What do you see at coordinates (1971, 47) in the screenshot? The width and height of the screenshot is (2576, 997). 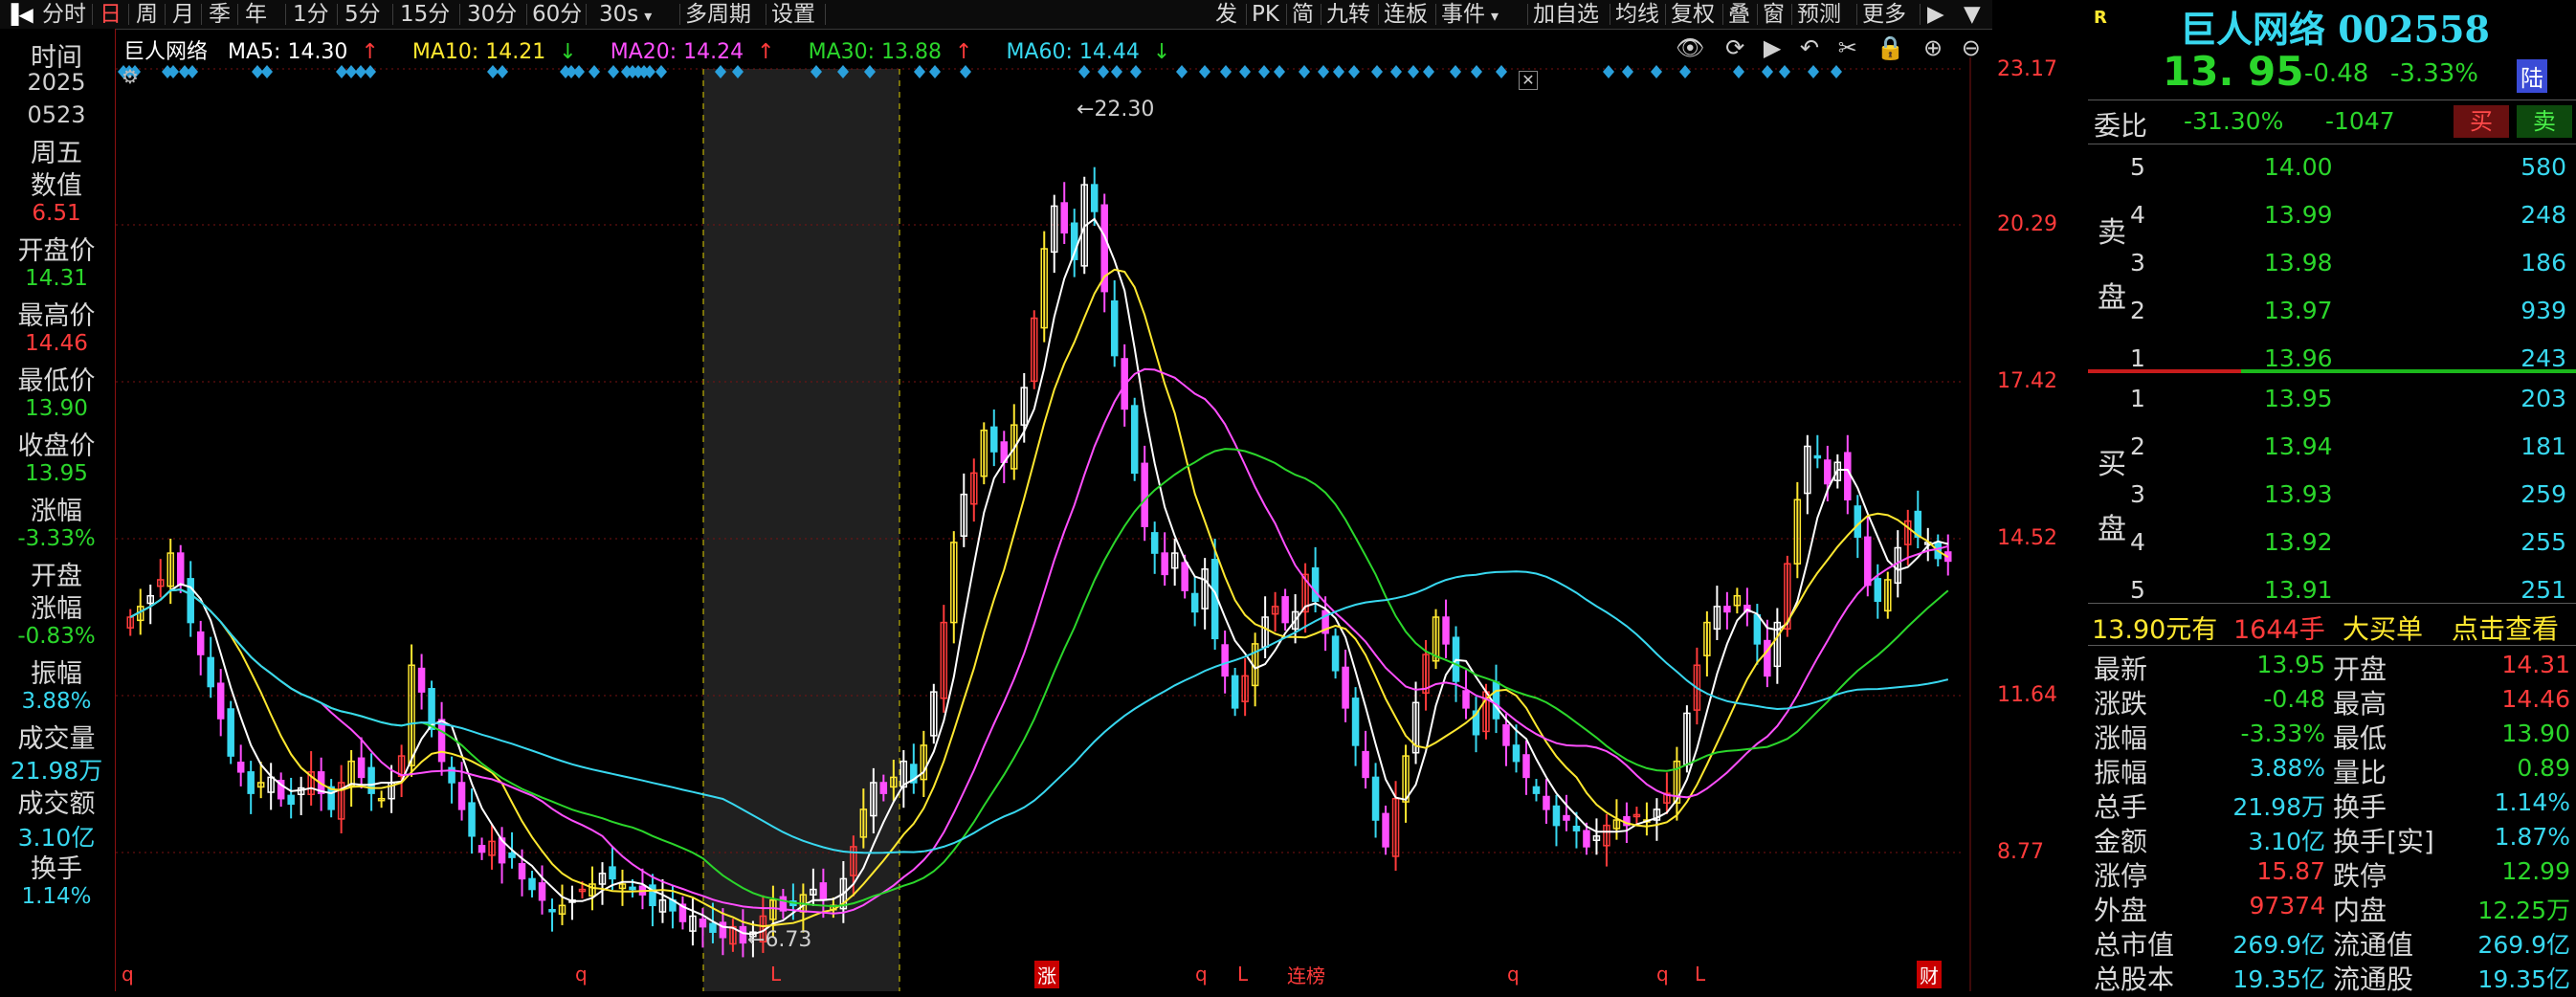 I see `zoom-out-icon: ⊖` at bounding box center [1971, 47].